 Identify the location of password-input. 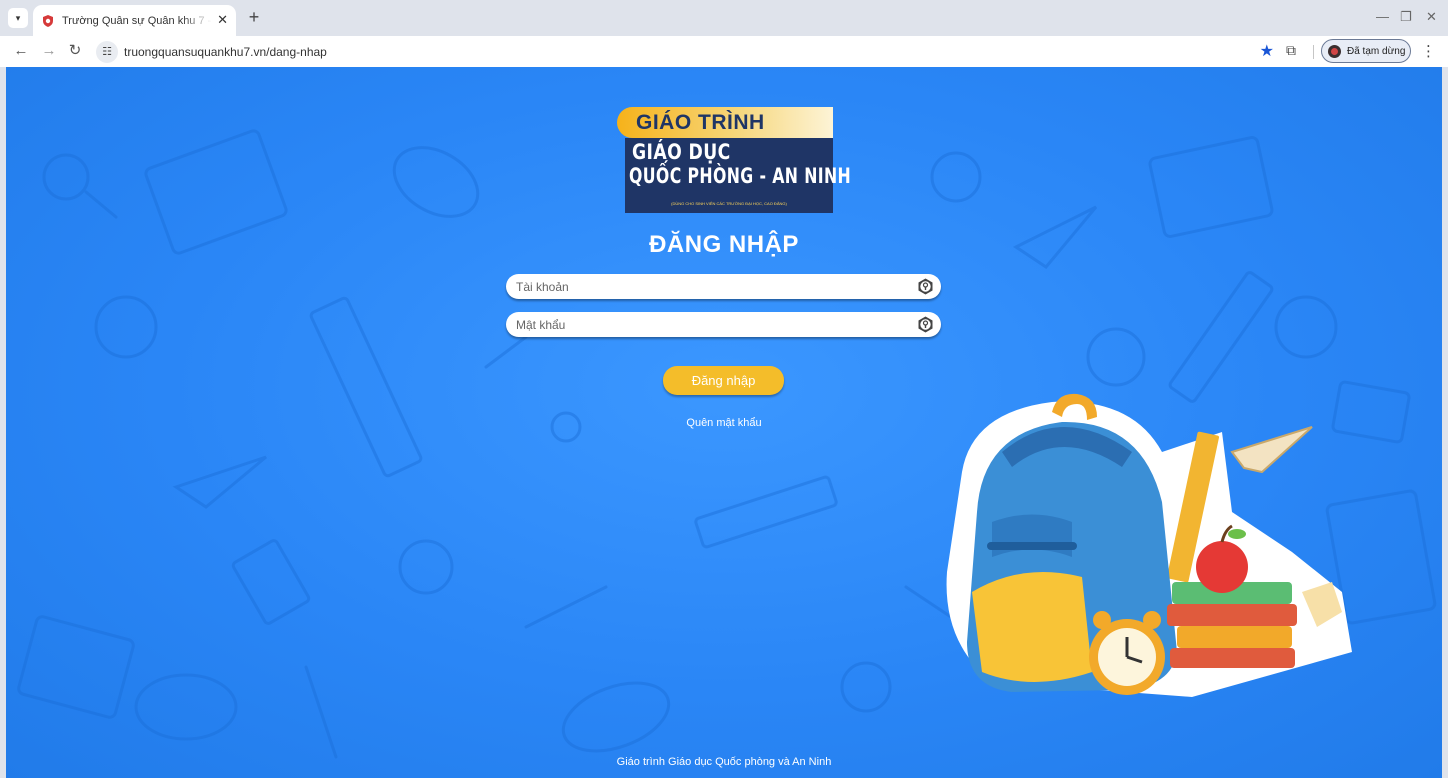
(711, 324).